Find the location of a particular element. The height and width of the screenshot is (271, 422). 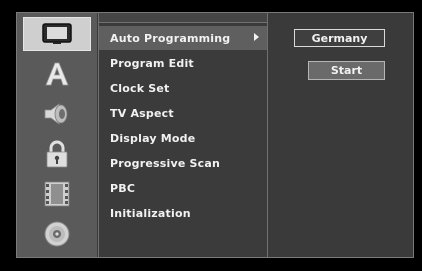

start-button: Start is located at coordinates (346, 70).